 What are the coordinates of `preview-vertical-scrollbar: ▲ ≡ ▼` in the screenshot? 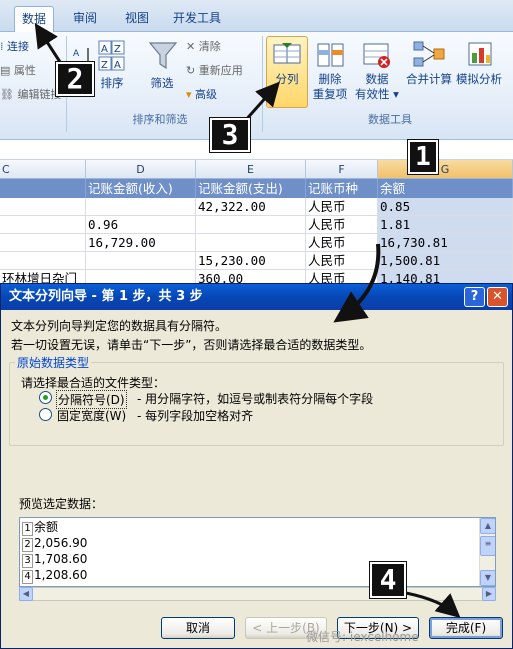 It's located at (487, 552).